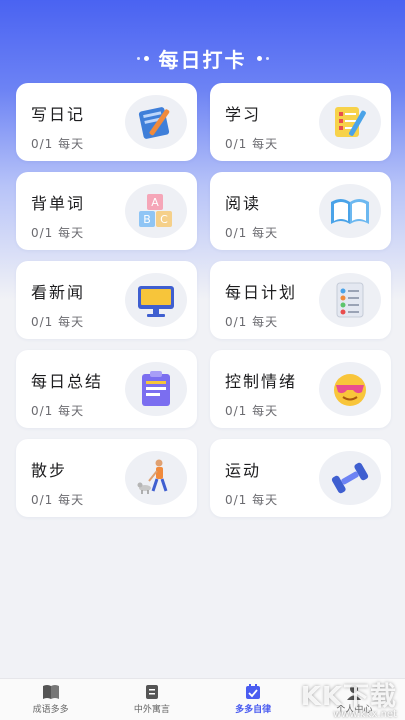 This screenshot has height=720, width=405. I want to click on dumbbell-icon, so click(350, 478).